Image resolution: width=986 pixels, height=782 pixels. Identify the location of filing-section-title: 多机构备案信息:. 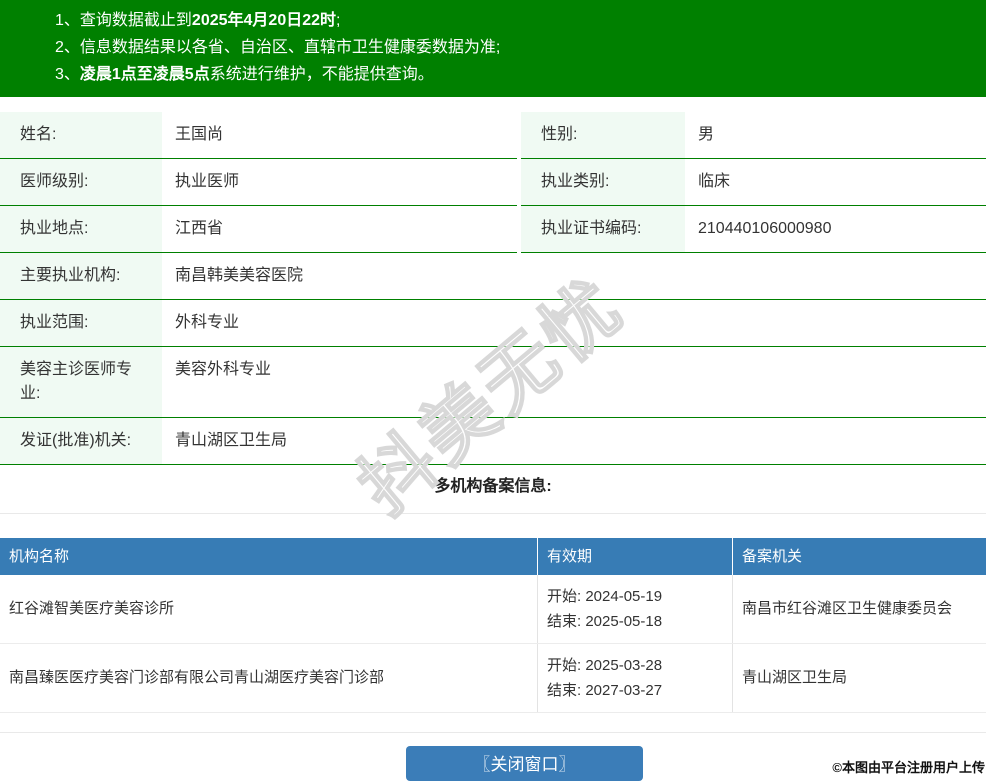
(493, 486).